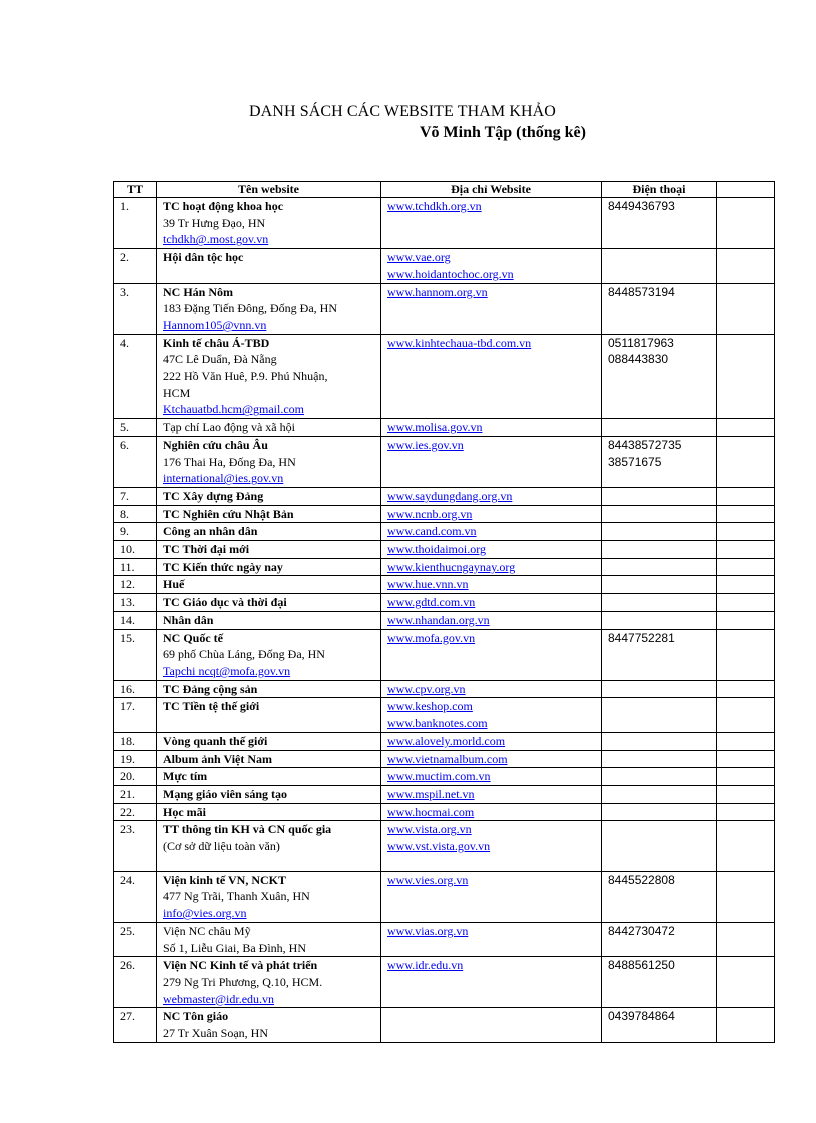  What do you see at coordinates (503, 132) in the screenshot?
I see `document-subtitle: Võ Minh Tập (thống kê)` at bounding box center [503, 132].